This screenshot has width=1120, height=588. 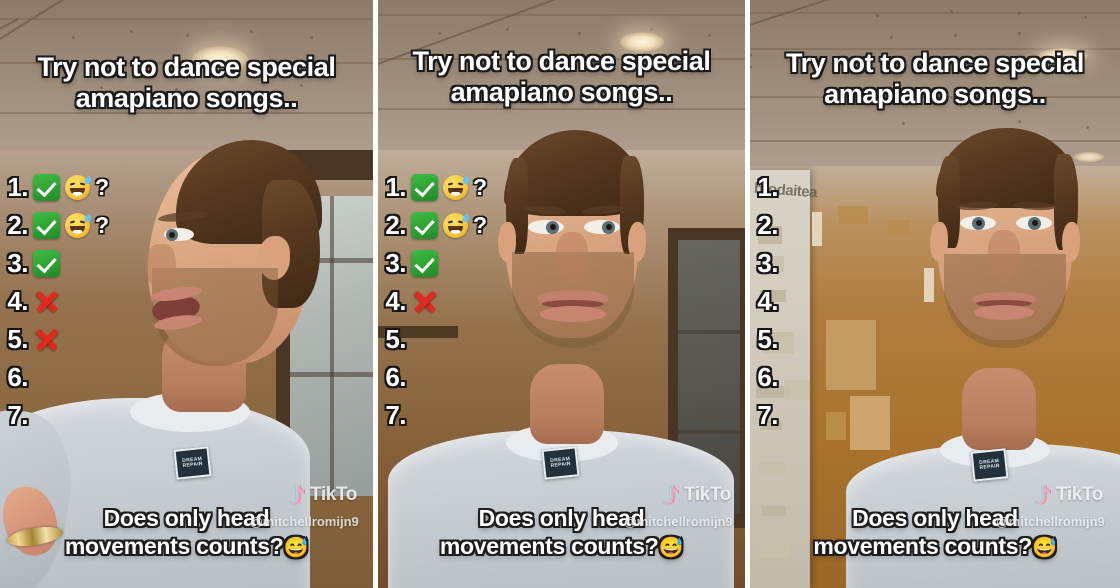 What do you see at coordinates (822, 225) in the screenshot?
I see `list-item: 2.` at bounding box center [822, 225].